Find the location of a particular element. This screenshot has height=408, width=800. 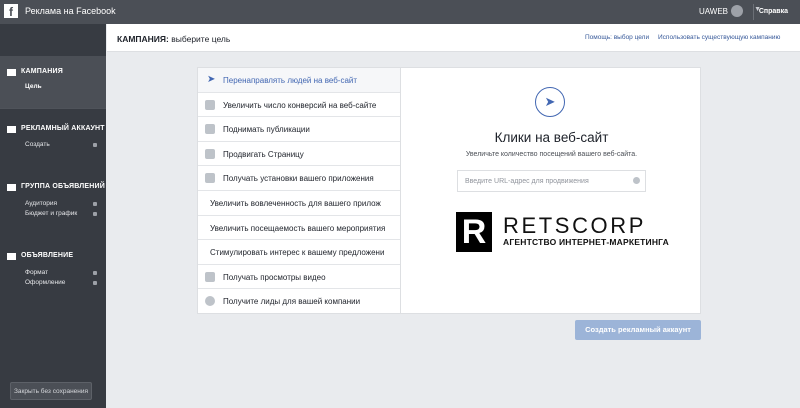

retscorp-logo-name: RETSCORP is located at coordinates (575, 225).